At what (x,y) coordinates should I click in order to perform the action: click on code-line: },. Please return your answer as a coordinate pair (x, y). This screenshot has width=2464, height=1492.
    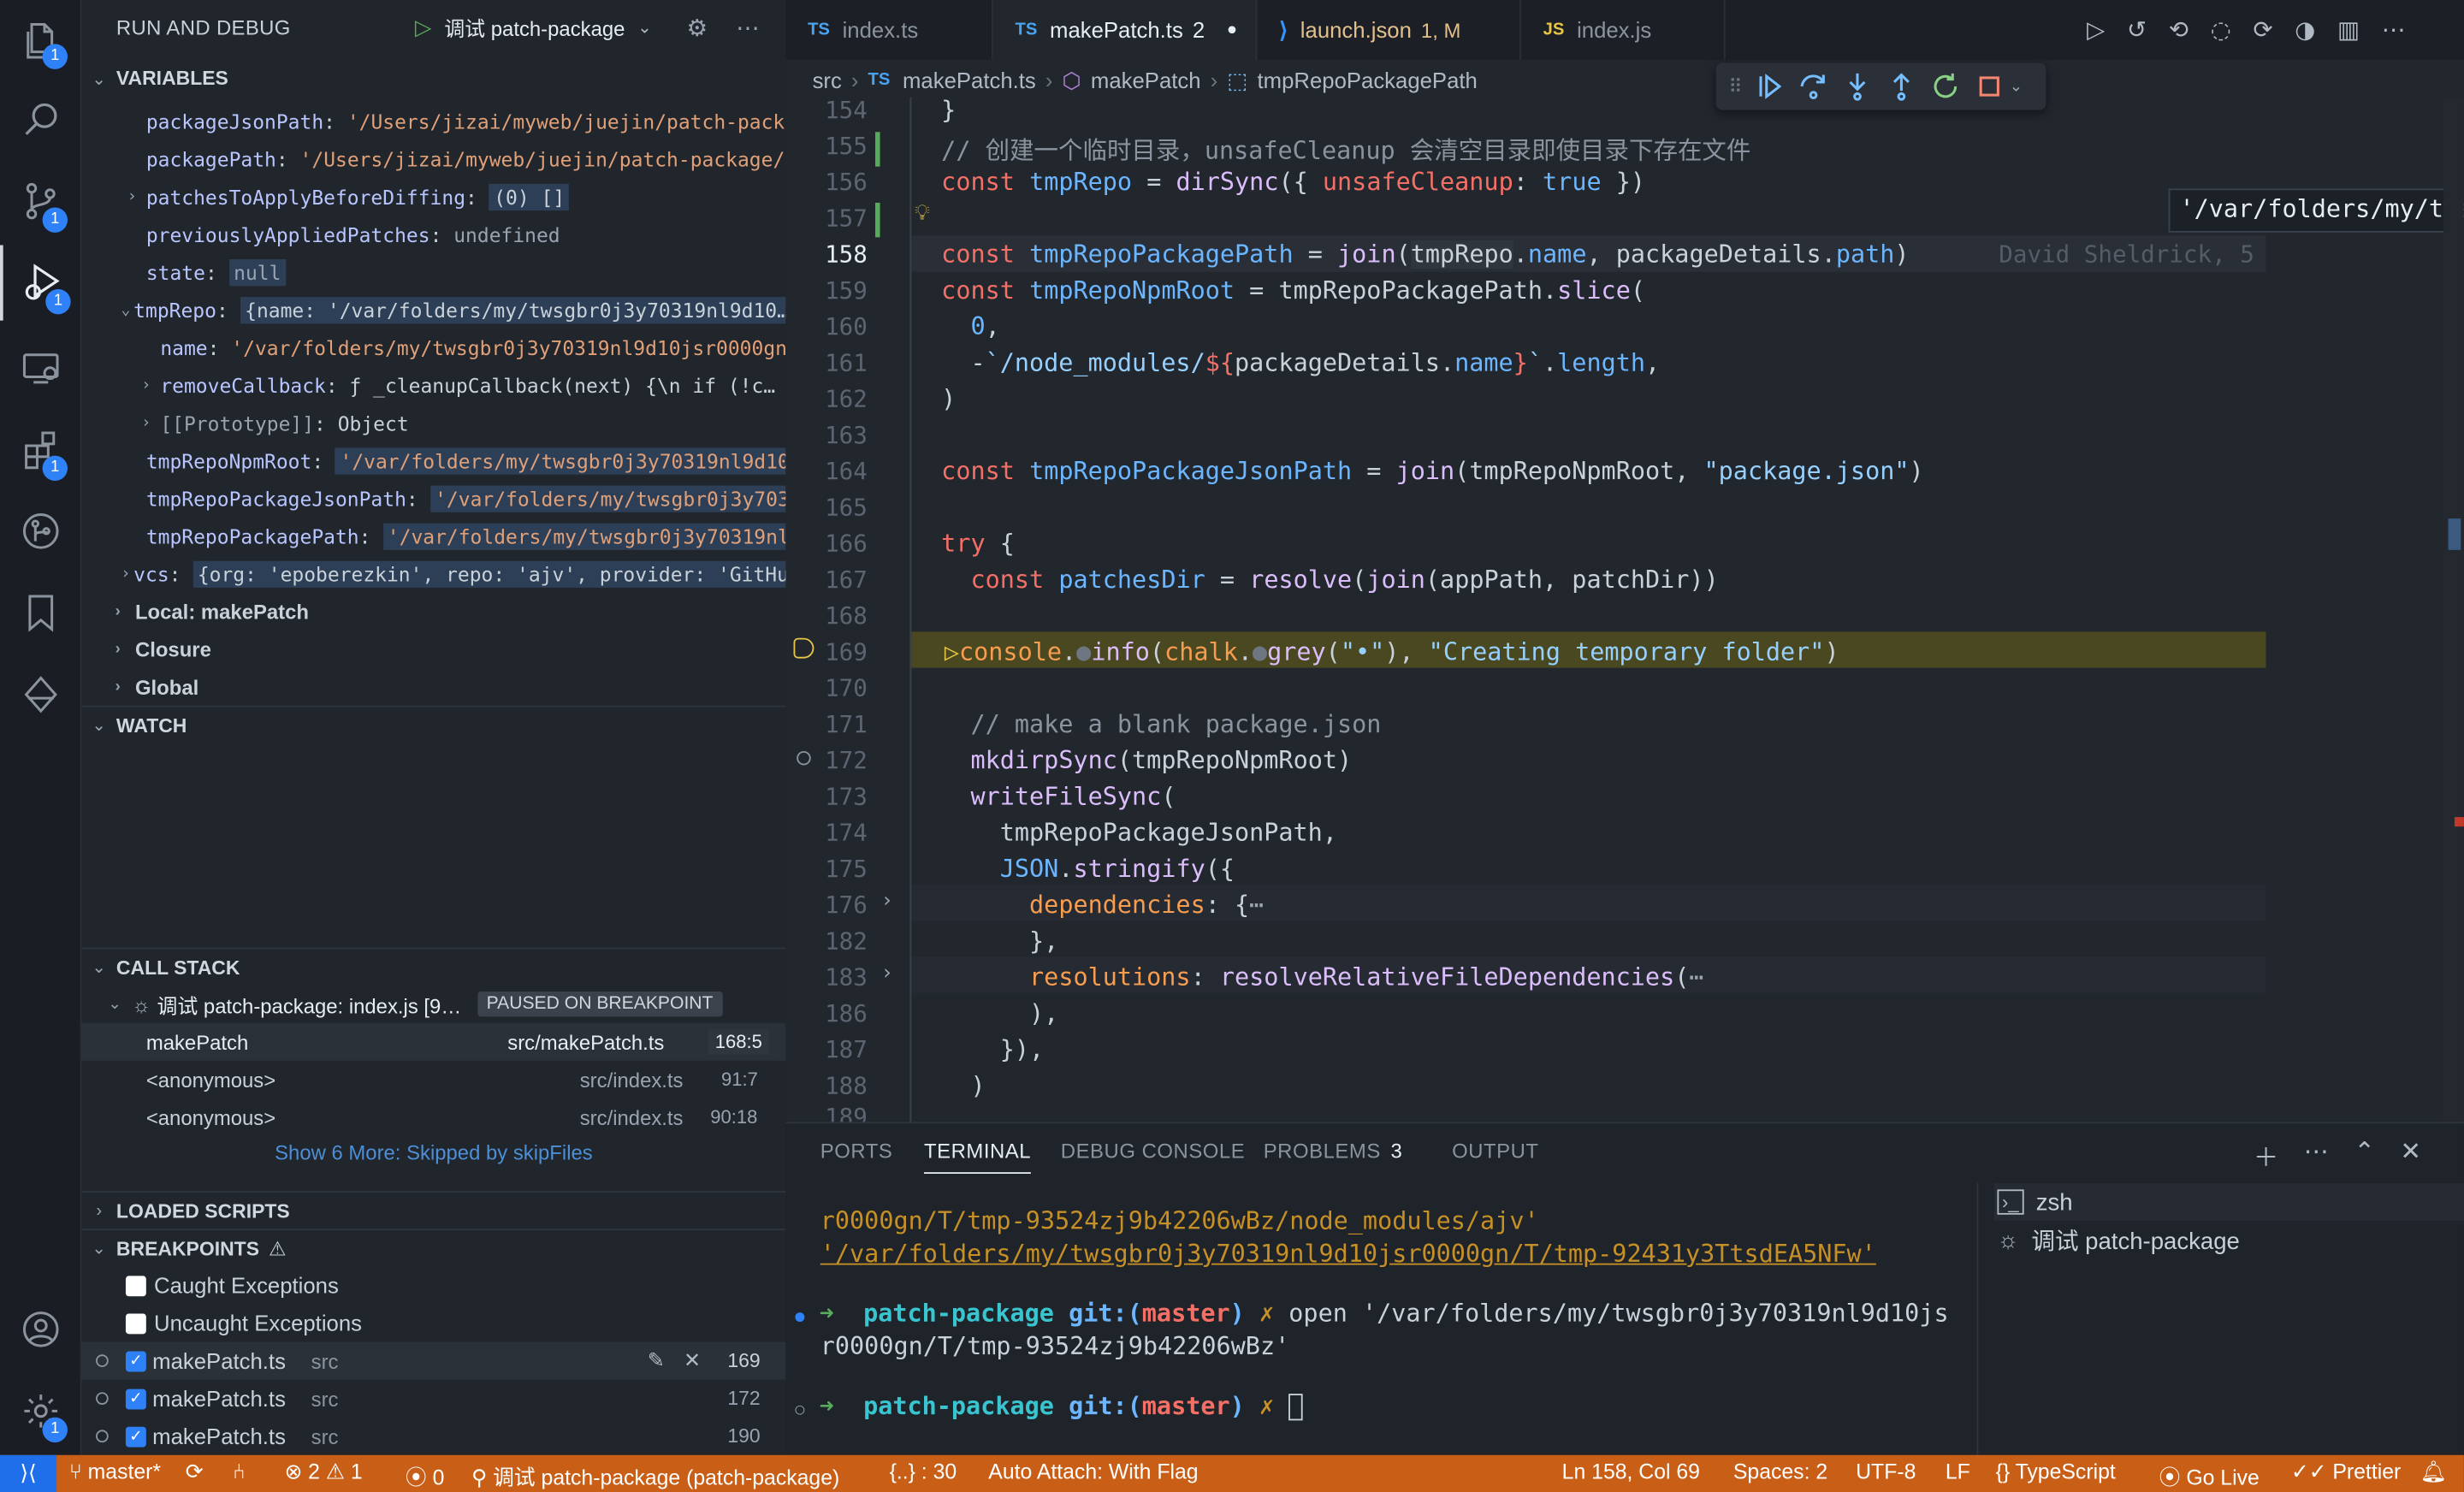
    Looking at the image, I should click on (999, 941).